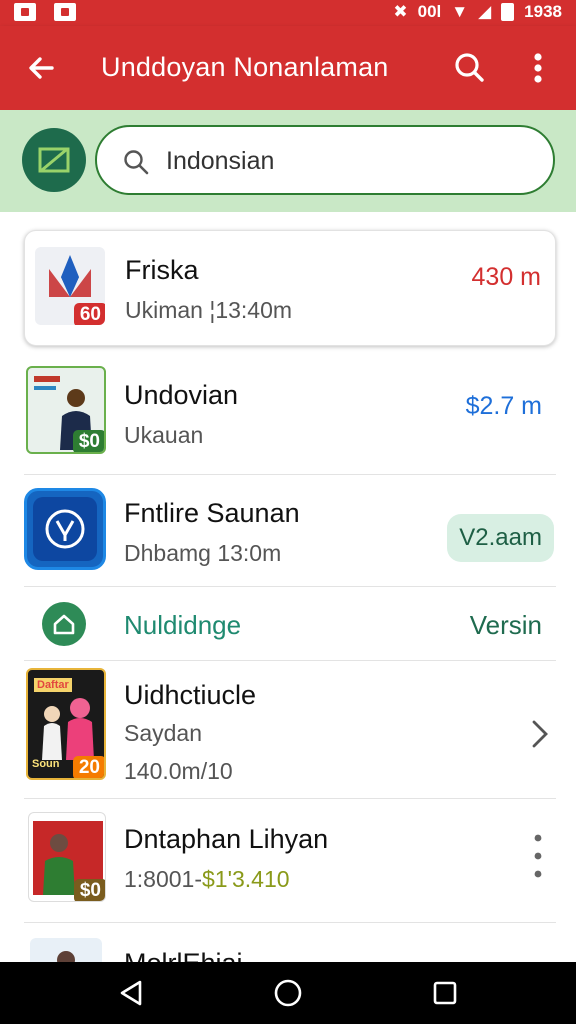 The width and height of the screenshot is (576, 1024). Describe the element at coordinates (209, 310) in the screenshot. I see `item-subtitle: Ukiman ¦13:40m` at that location.